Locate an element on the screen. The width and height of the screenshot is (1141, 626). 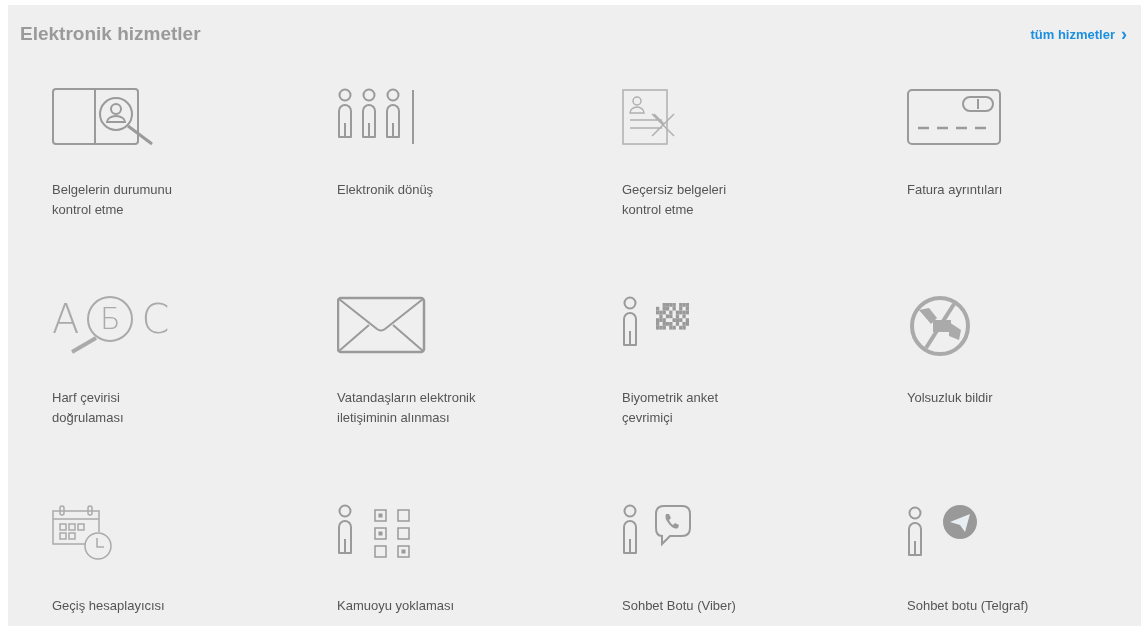
people-queue-icon is located at coordinates (377, 116).